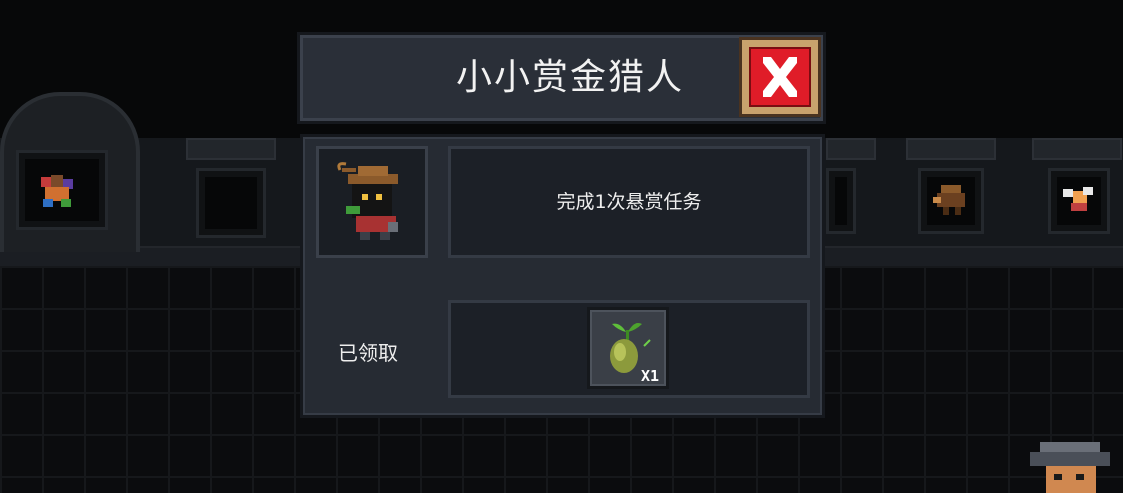 This screenshot has width=1123, height=493. What do you see at coordinates (367, 201) in the screenshot?
I see `bounty-hunter-portrait-icon` at bounding box center [367, 201].